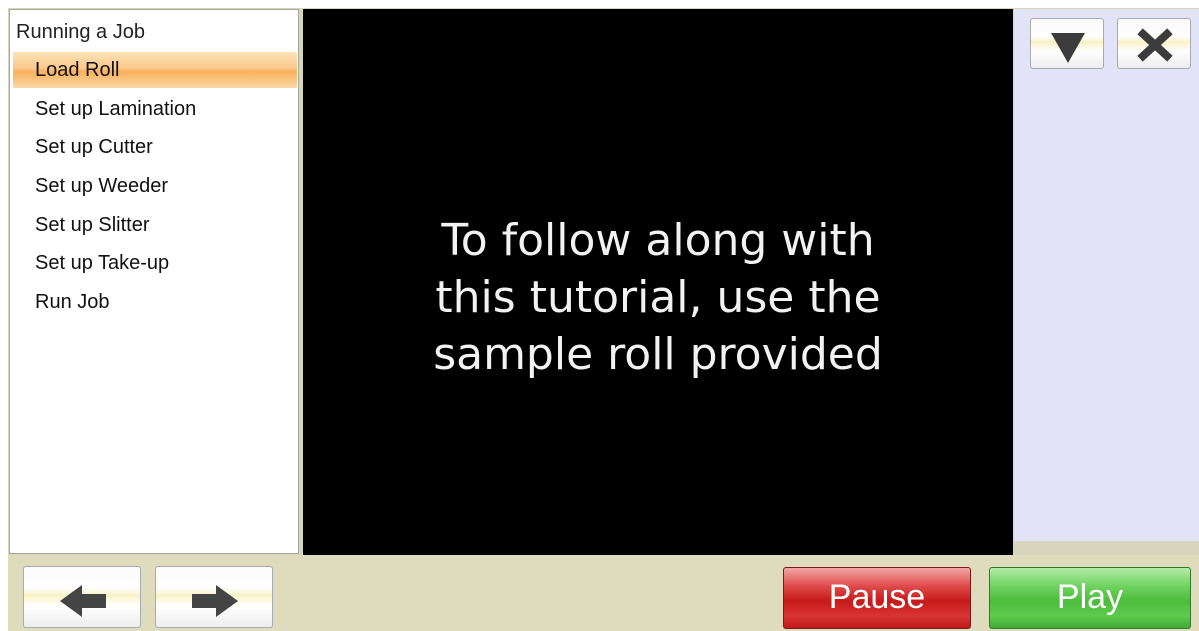 The height and width of the screenshot is (631, 1199). I want to click on chapter-item-set-up-weeder: Set up Weeder, so click(155, 187).